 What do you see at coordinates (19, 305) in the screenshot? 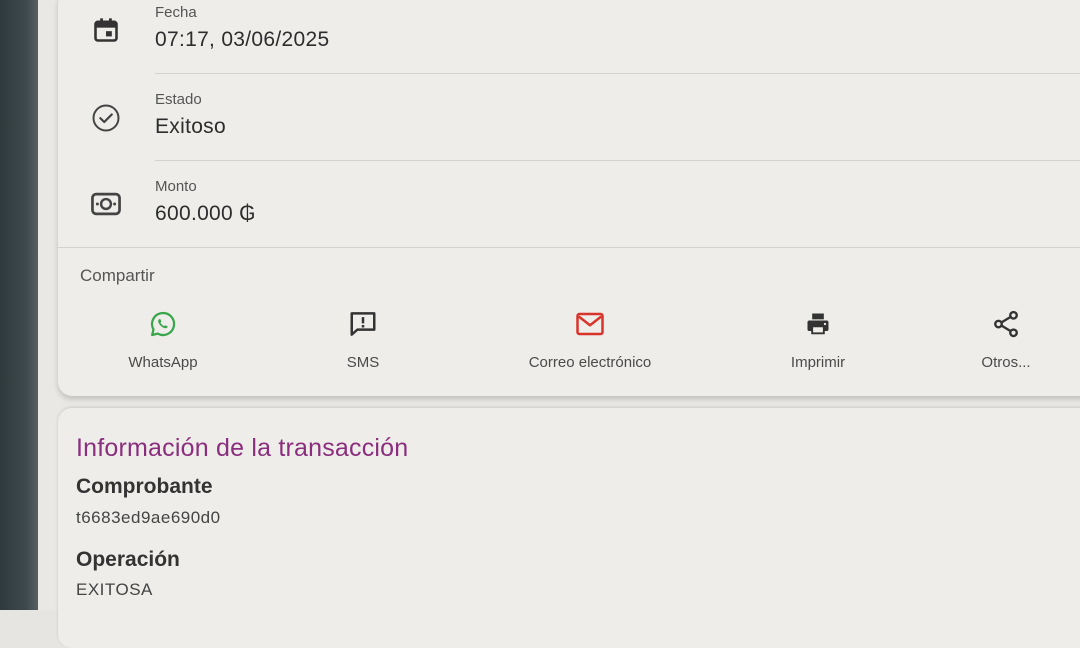
I see `device-bezel` at bounding box center [19, 305].